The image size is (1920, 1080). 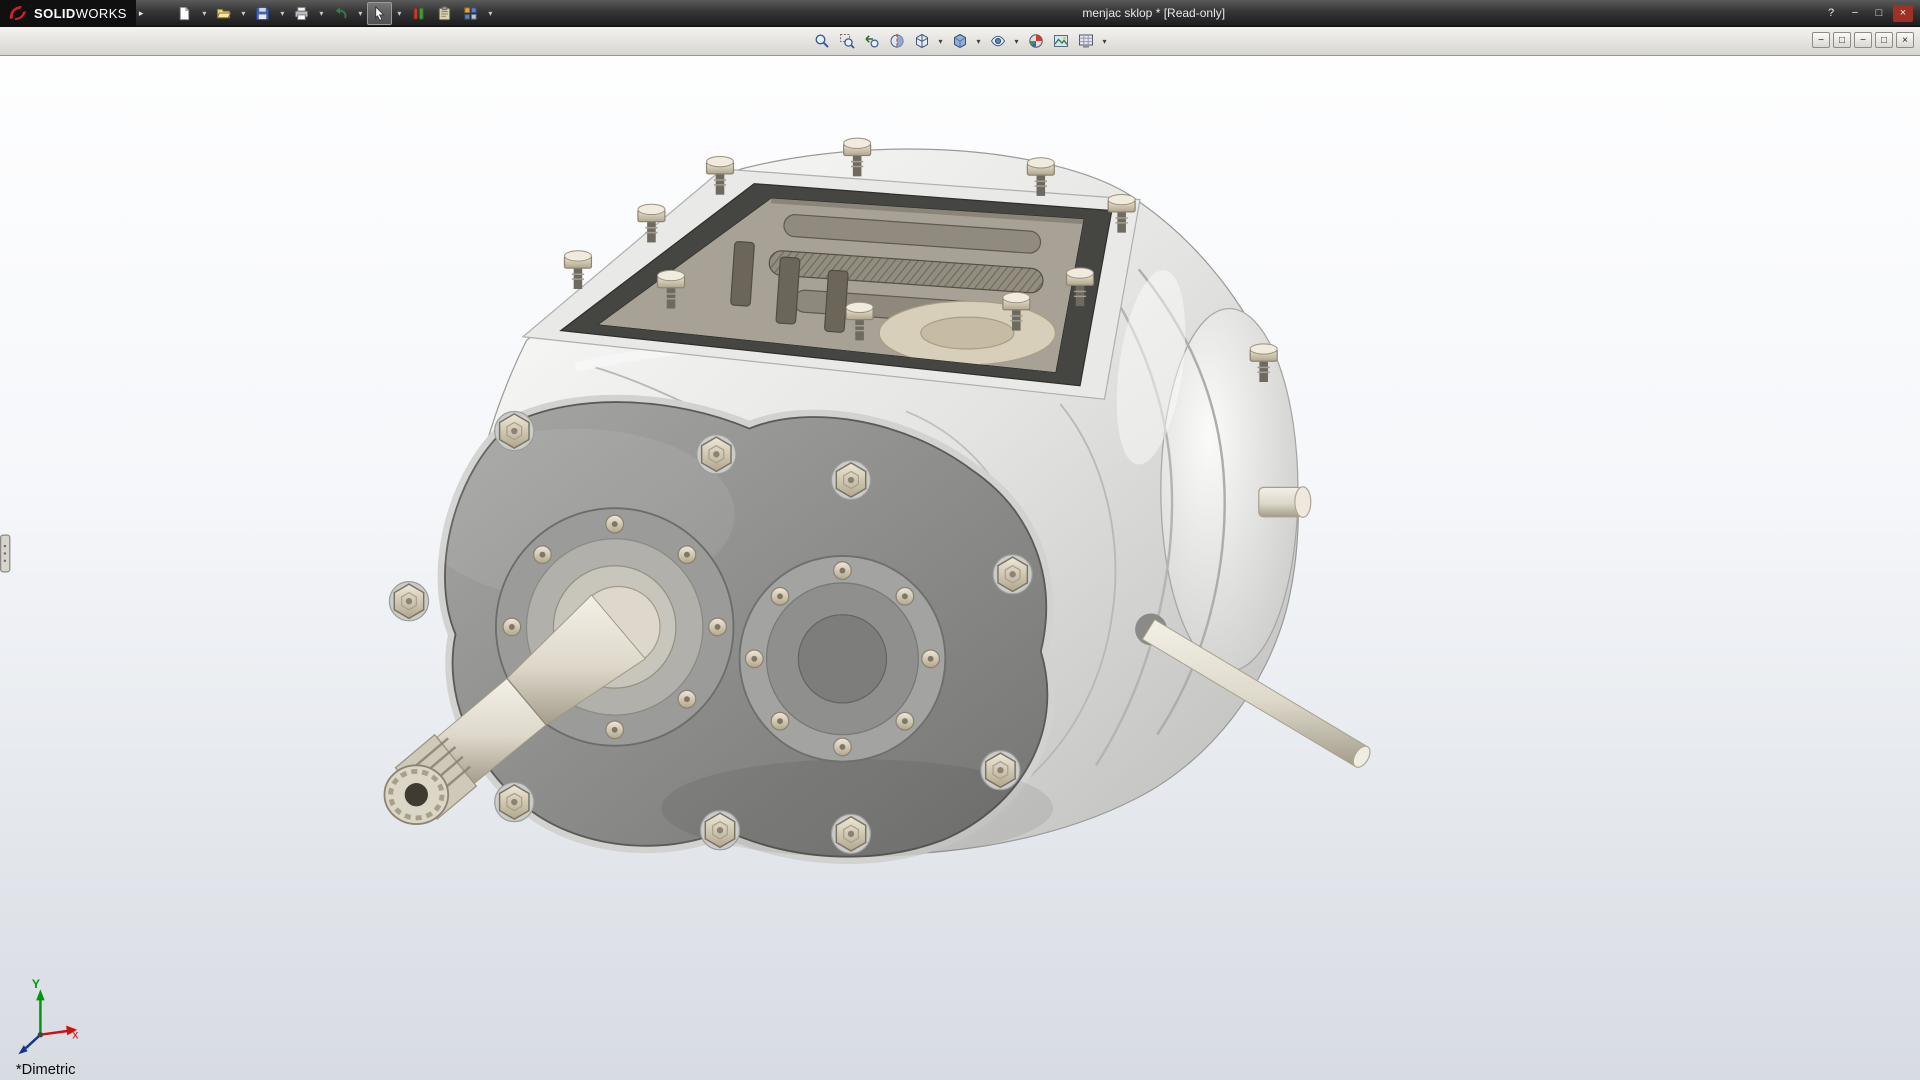 What do you see at coordinates (101, 13) in the screenshot?
I see `brand-light: WORKS` at bounding box center [101, 13].